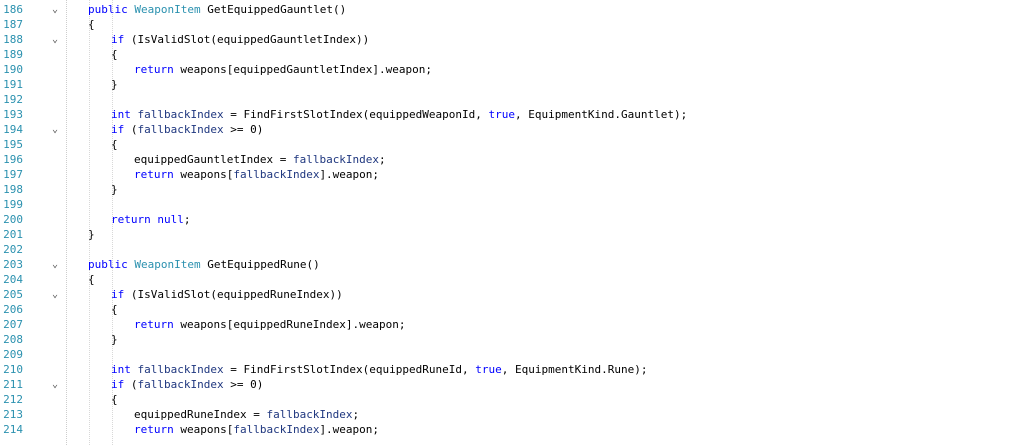 Image resolution: width=1024 pixels, height=445 pixels. Describe the element at coordinates (134, 384) in the screenshot. I see `code-token: (` at that location.